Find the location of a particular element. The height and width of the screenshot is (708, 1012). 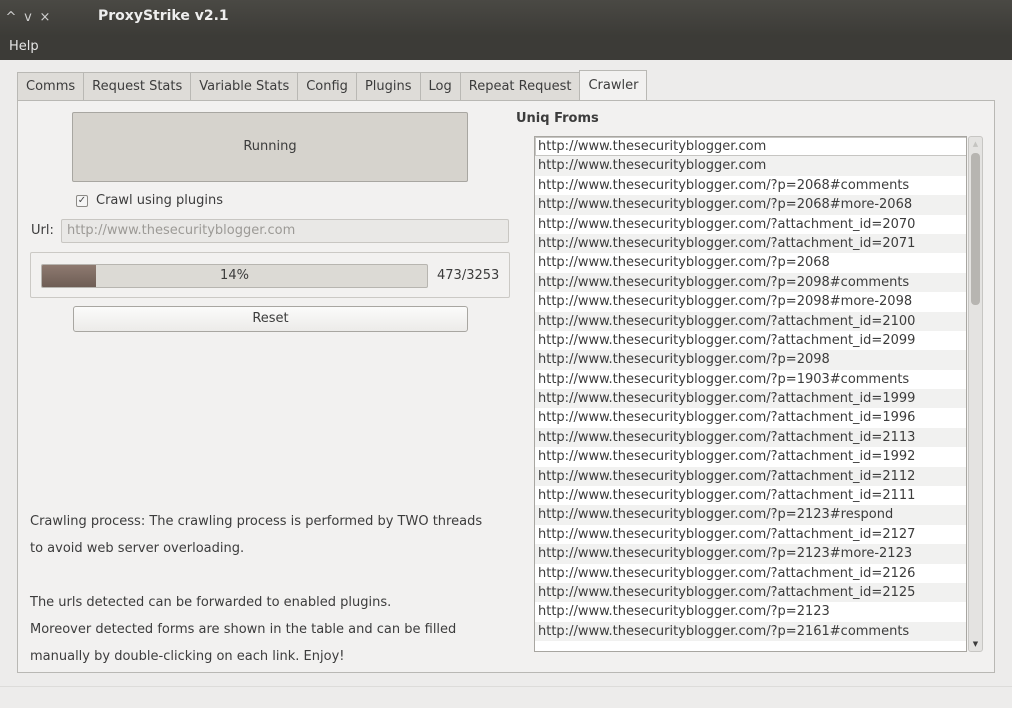

status-bar is located at coordinates (506, 697).